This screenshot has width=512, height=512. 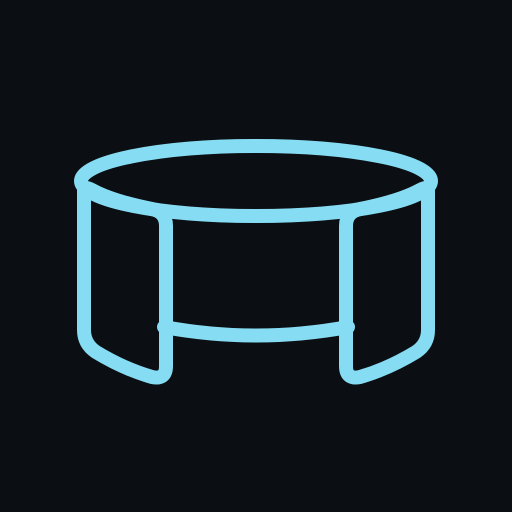 What do you see at coordinates (125, 283) in the screenshot?
I see `left-panel` at bounding box center [125, 283].